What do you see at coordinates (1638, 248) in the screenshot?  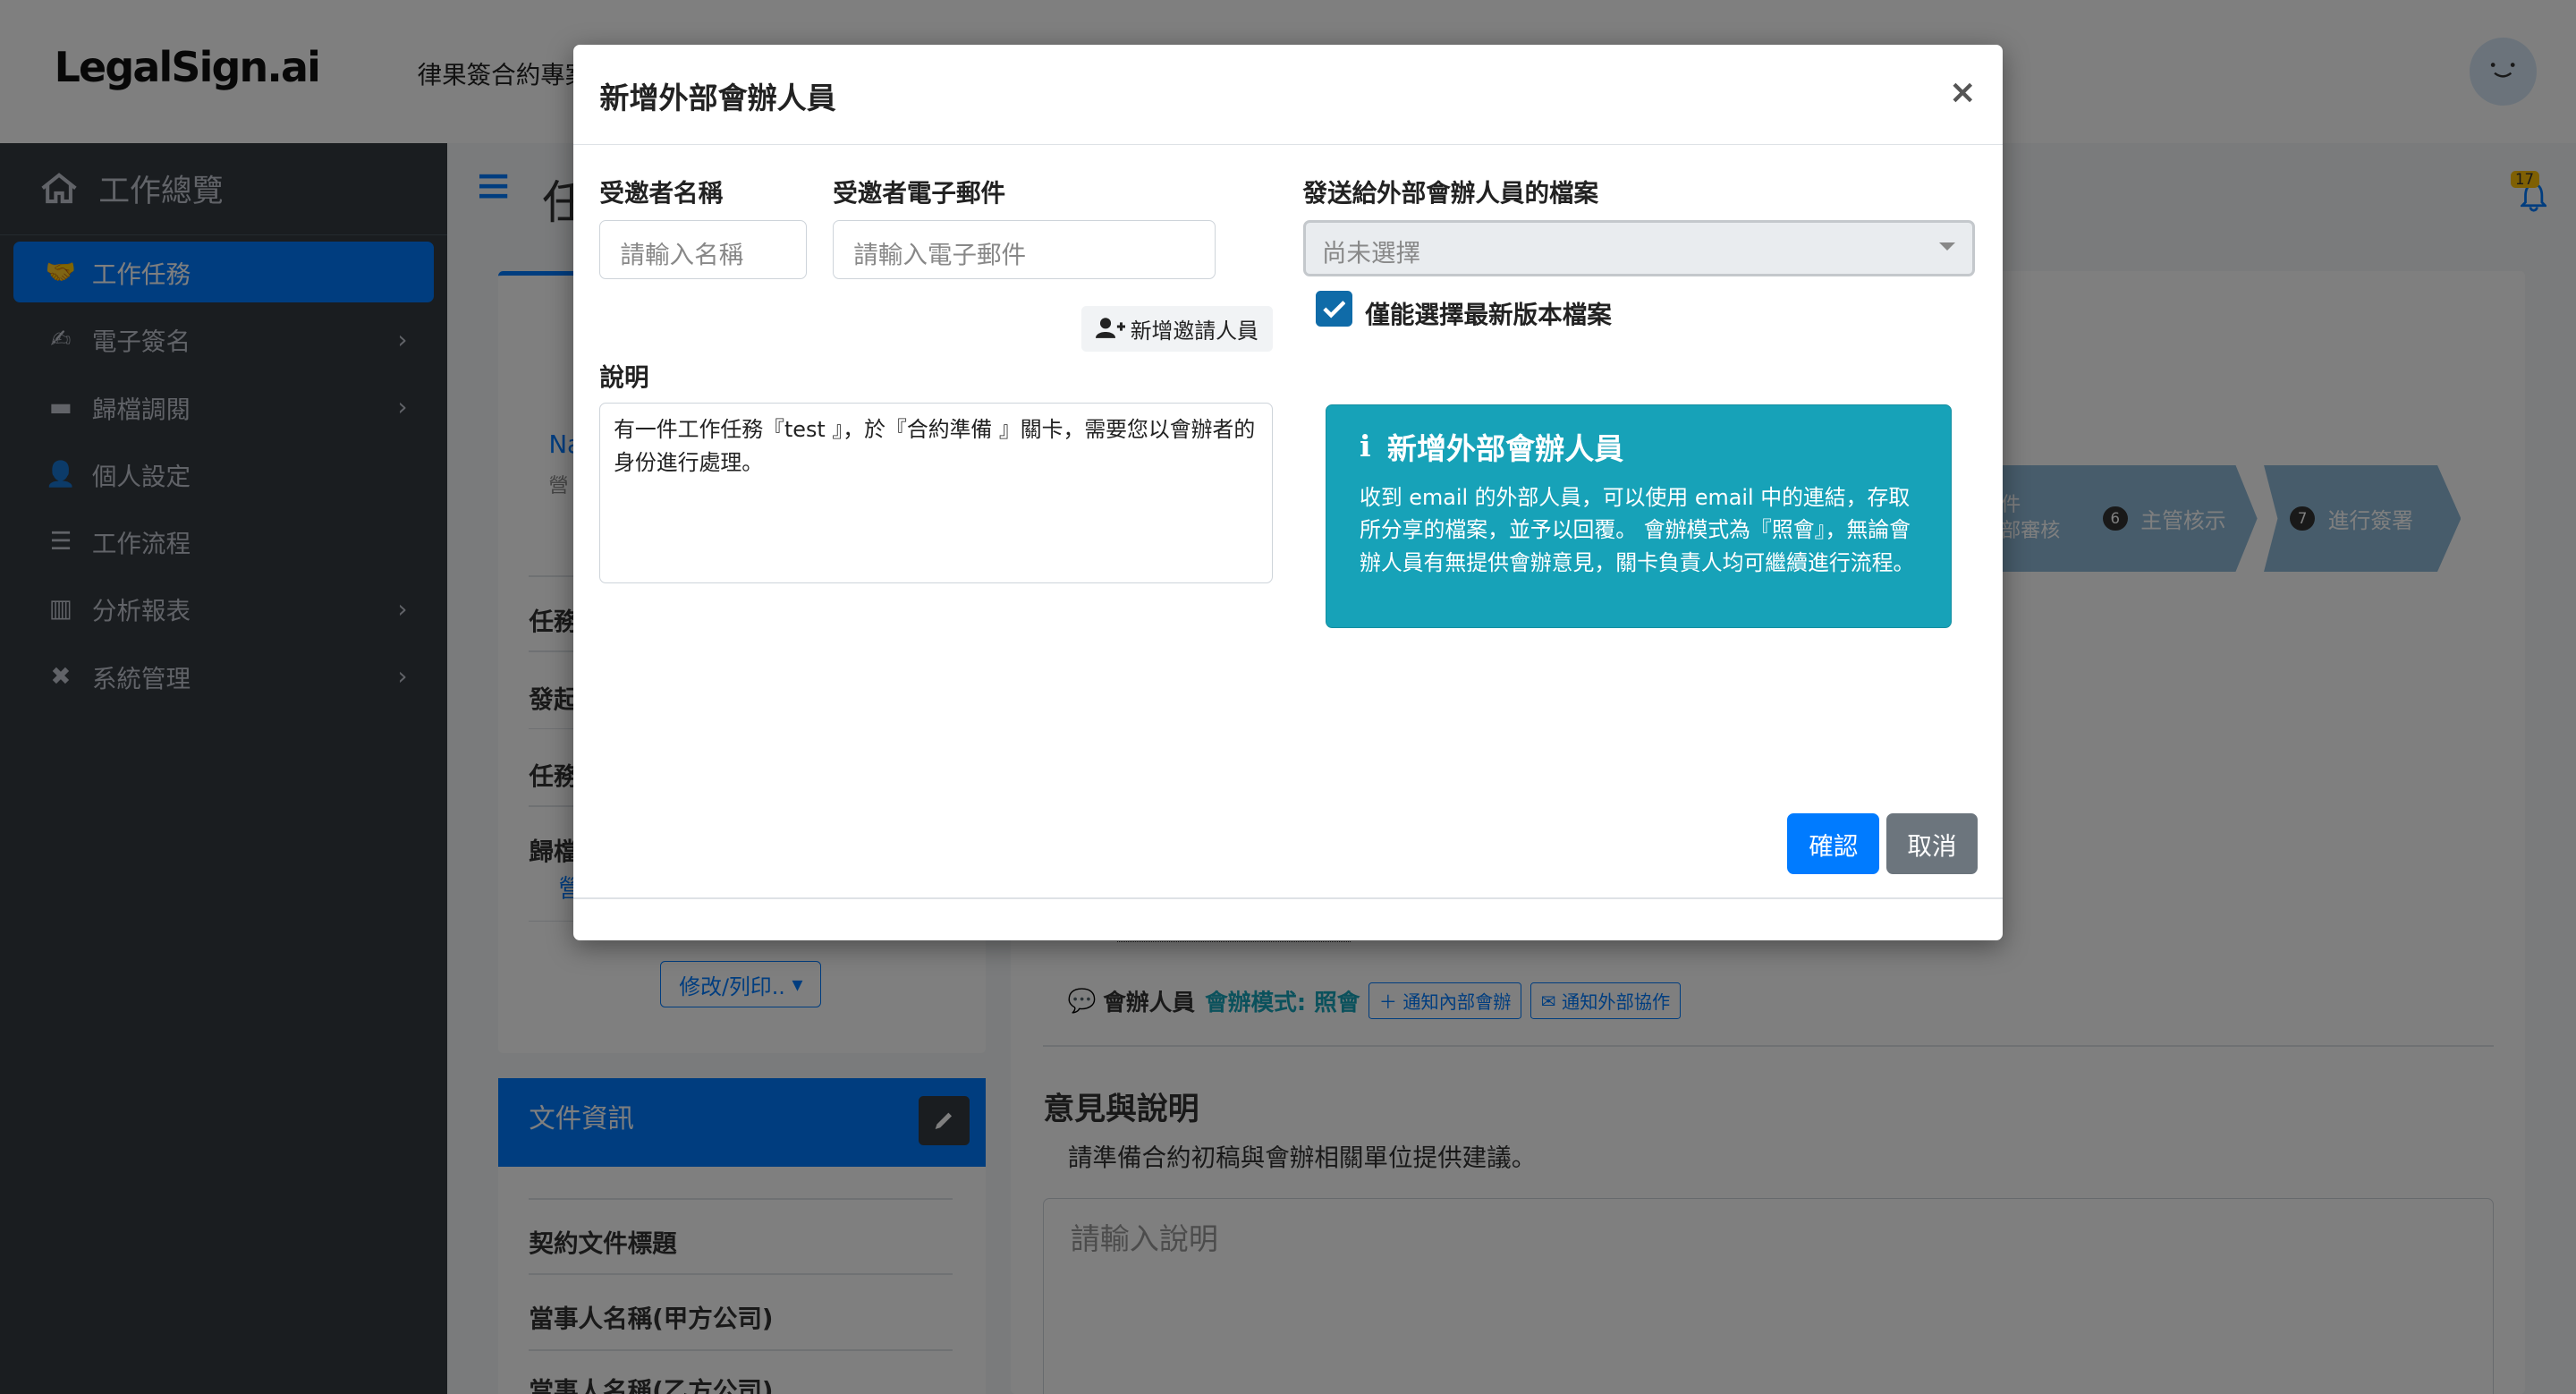 I see `files-select: 尚未選擇` at bounding box center [1638, 248].